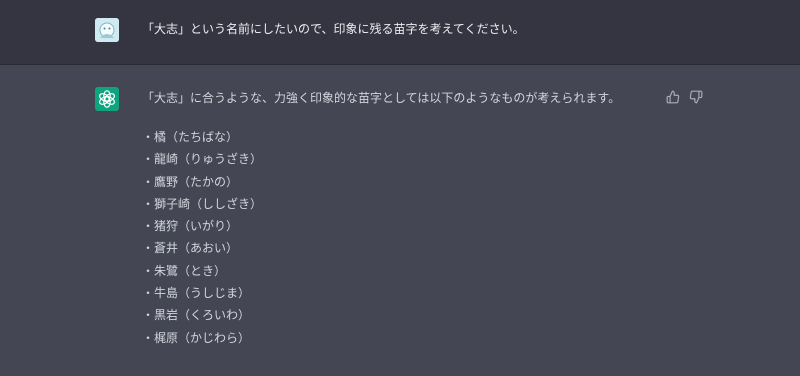 This screenshot has width=800, height=376. Describe the element at coordinates (196, 293) in the screenshot. I see `list-item: ・牛島（うしじま）` at that location.